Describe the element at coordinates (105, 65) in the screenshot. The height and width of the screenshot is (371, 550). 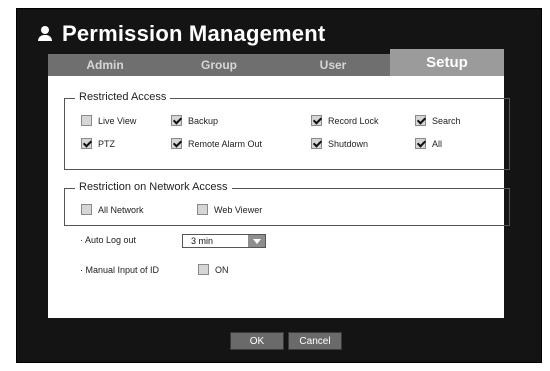
I see `tab-admin: Admin` at that location.